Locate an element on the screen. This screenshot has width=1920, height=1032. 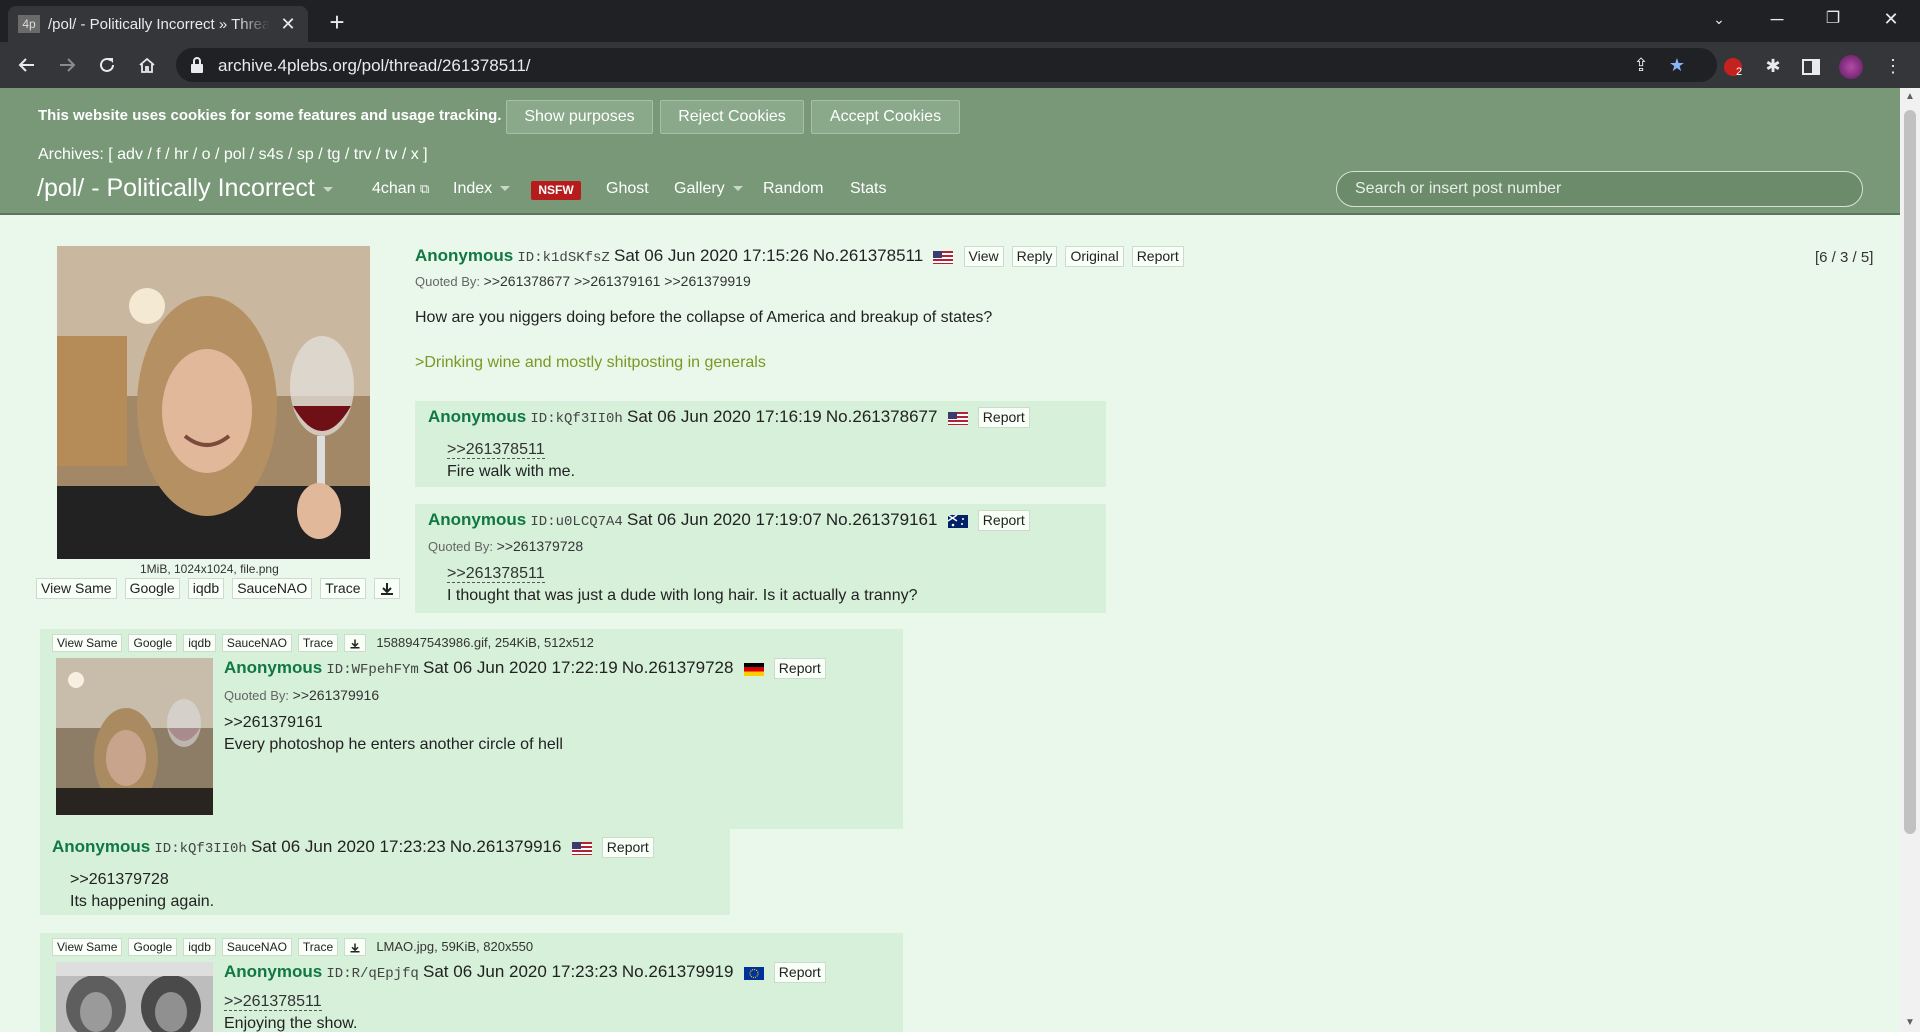
star-icon: ★ is located at coordinates (1677, 65).